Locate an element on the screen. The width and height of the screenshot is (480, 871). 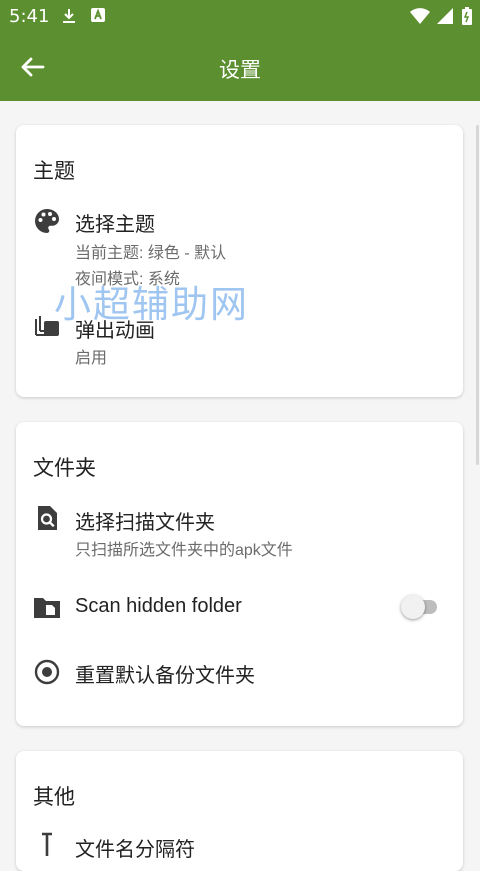
download-icon is located at coordinates (69, 18).